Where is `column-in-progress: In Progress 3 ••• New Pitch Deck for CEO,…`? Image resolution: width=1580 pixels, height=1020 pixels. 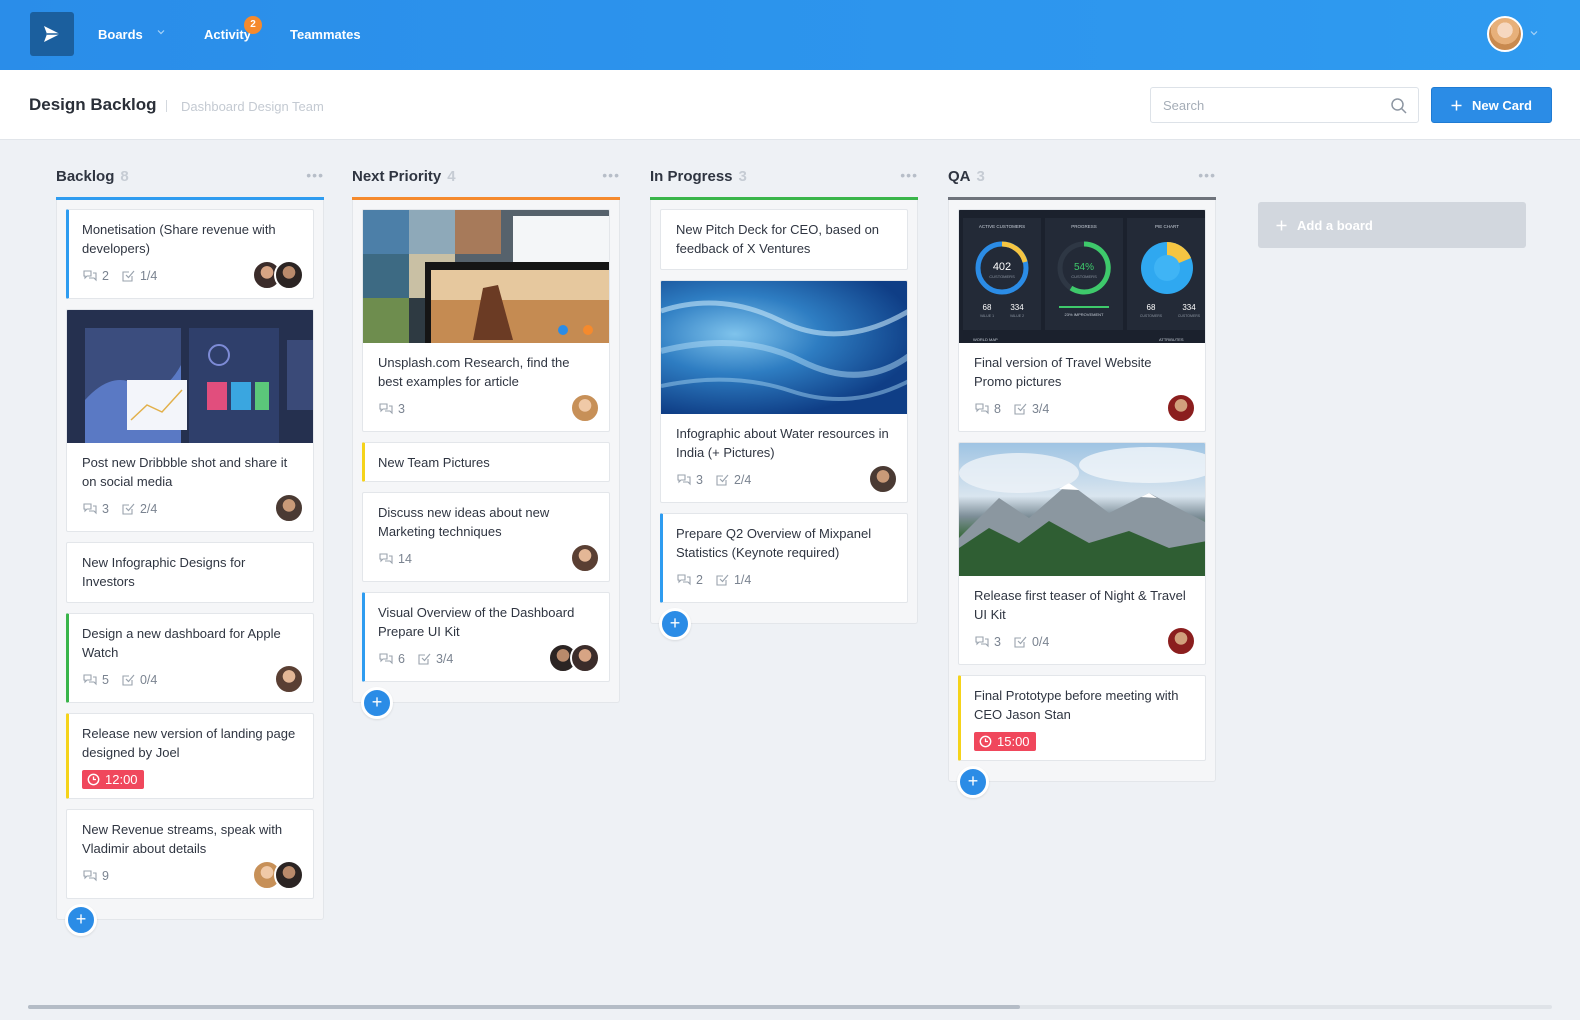 column-in-progress: In Progress 3 ••• New Pitch Deck for CEO,… is located at coordinates (784, 400).